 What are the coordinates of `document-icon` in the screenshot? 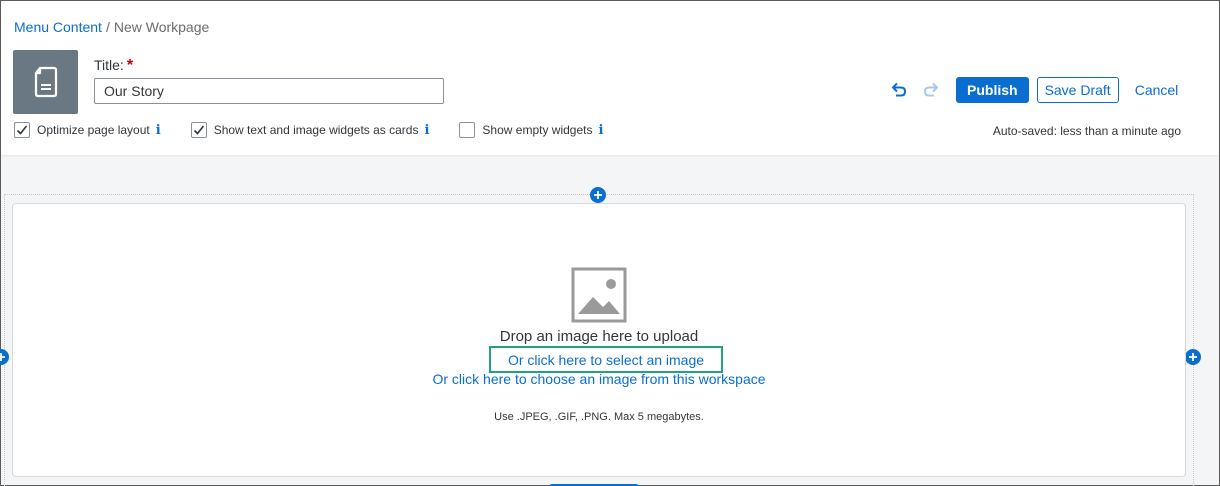 It's located at (45, 82).